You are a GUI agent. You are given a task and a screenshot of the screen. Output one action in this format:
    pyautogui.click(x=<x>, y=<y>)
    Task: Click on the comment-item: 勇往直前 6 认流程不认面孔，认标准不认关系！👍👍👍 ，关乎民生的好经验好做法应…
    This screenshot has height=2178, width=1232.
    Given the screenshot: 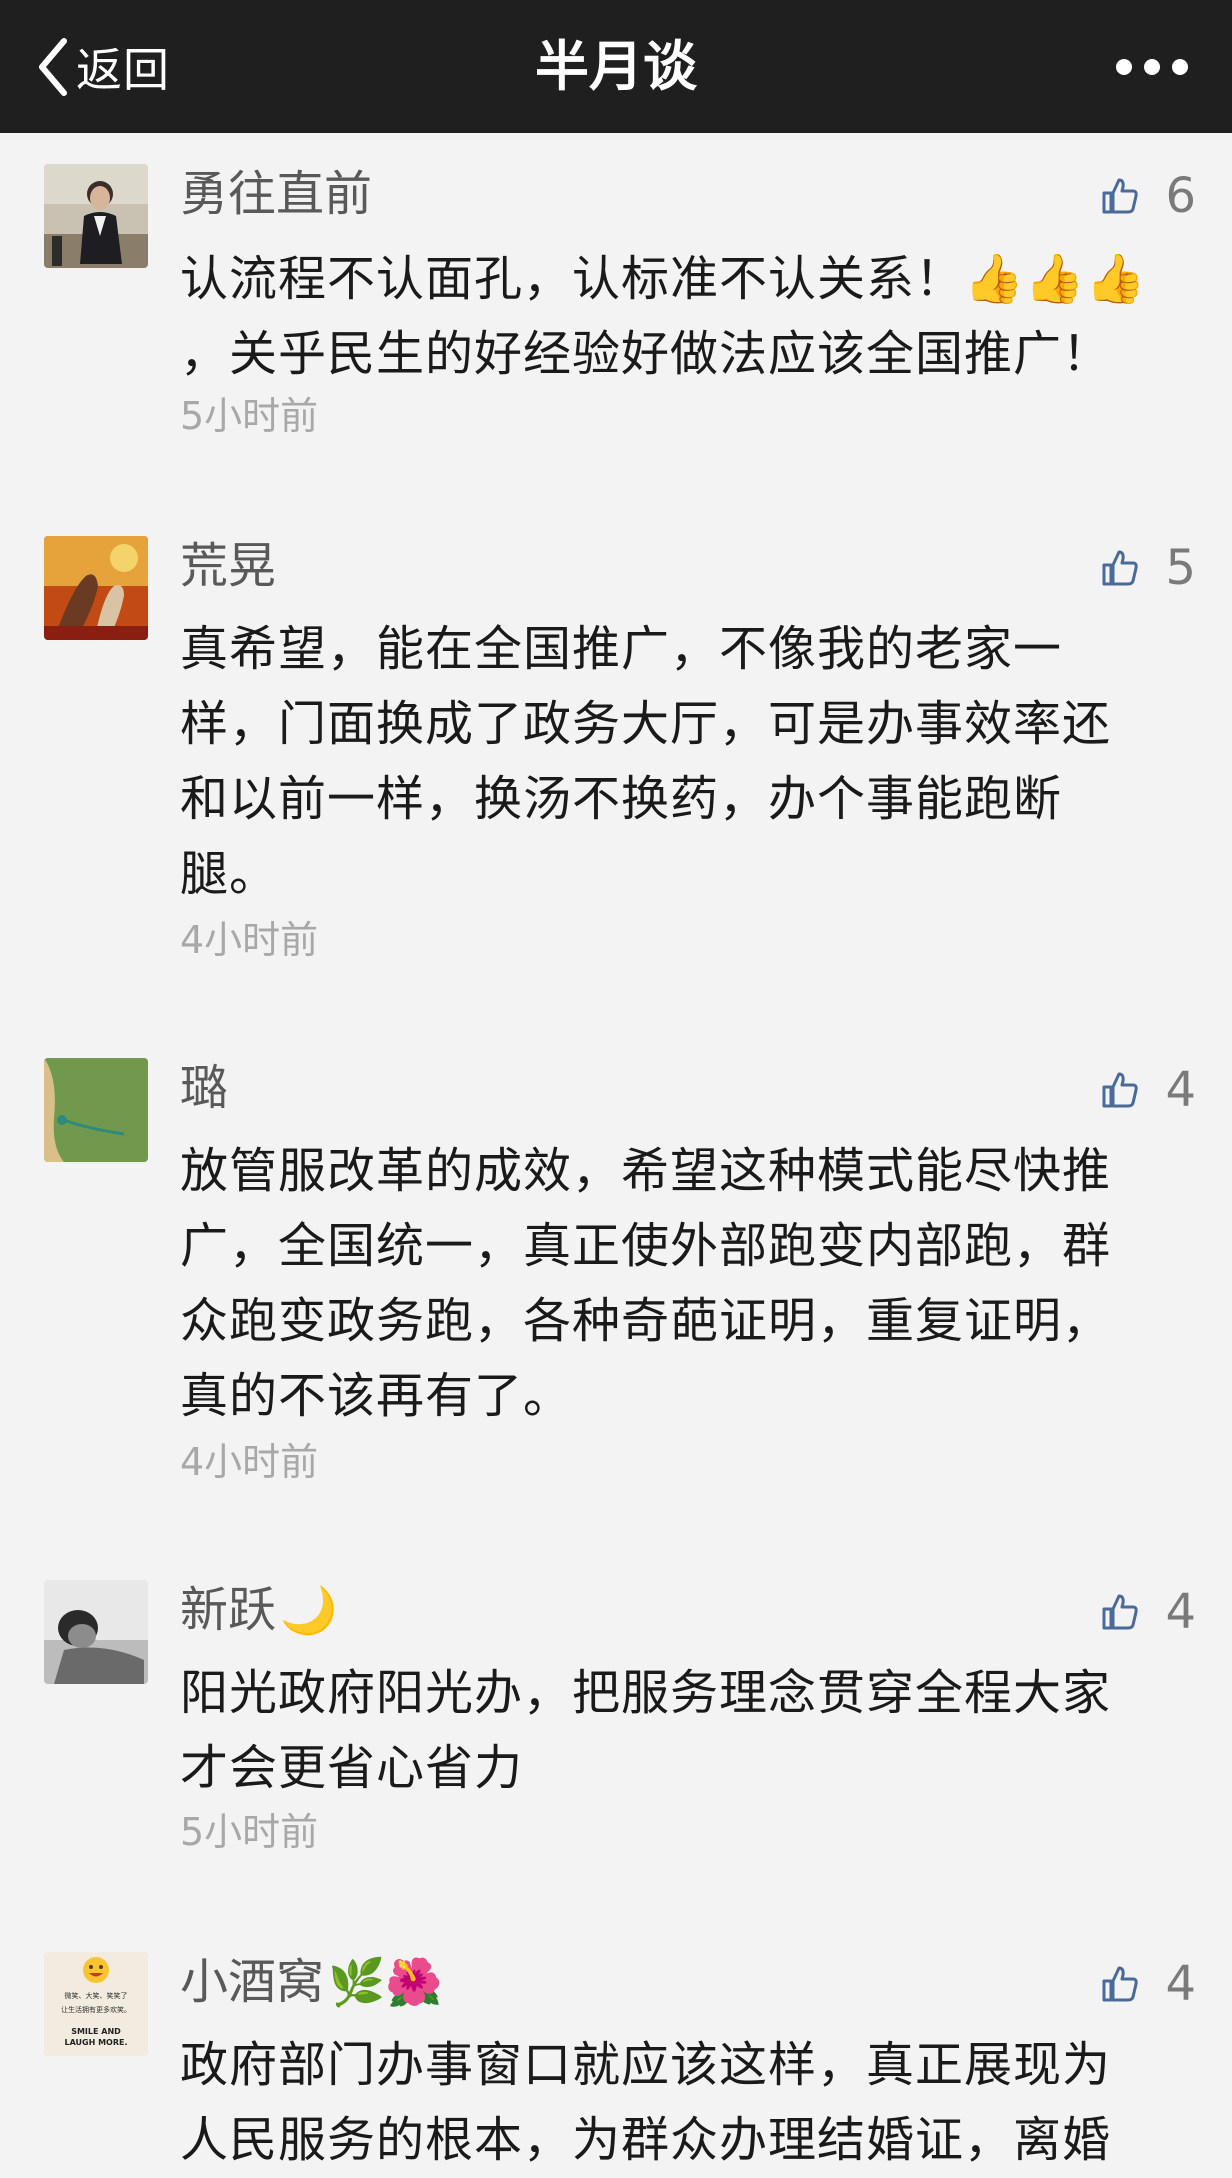 What is the action you would take?
    pyautogui.click(x=616, y=314)
    